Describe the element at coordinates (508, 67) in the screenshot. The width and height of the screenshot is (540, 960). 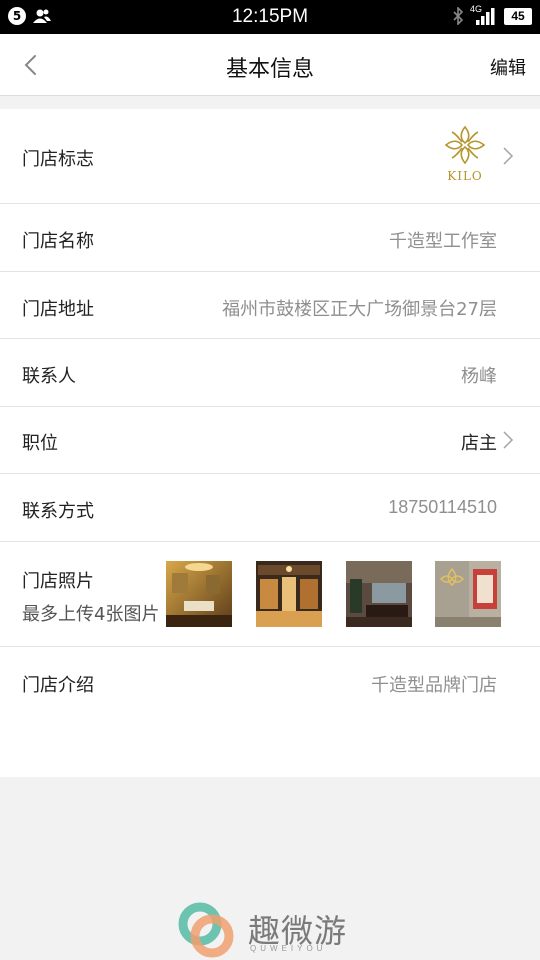
I see `edit-button: 编辑` at that location.